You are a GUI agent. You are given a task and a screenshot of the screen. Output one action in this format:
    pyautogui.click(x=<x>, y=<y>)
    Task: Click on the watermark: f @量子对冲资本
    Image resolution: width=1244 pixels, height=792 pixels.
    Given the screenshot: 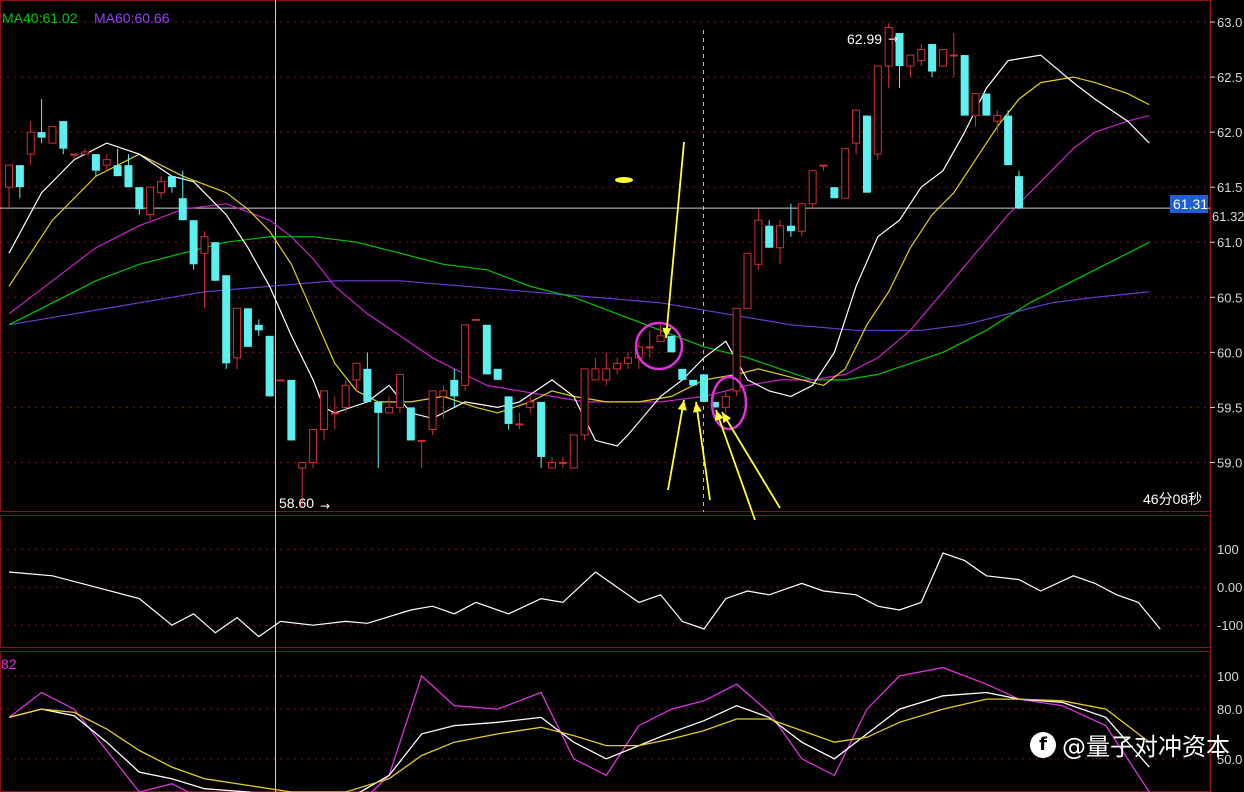 What is the action you would take?
    pyautogui.click(x=1130, y=744)
    